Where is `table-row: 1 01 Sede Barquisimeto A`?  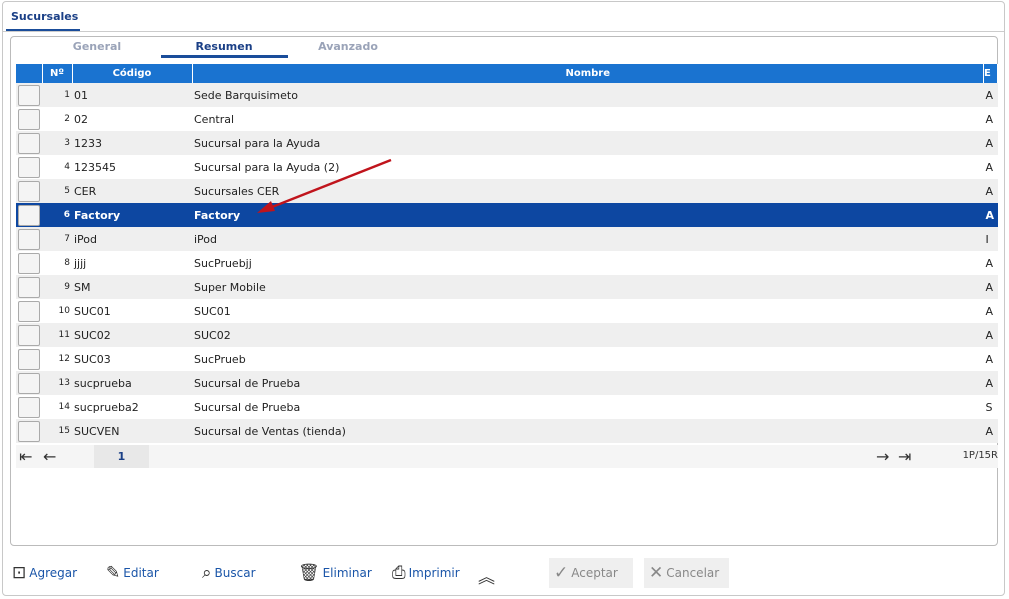 table-row: 1 01 Sede Barquisimeto A is located at coordinates (507, 95).